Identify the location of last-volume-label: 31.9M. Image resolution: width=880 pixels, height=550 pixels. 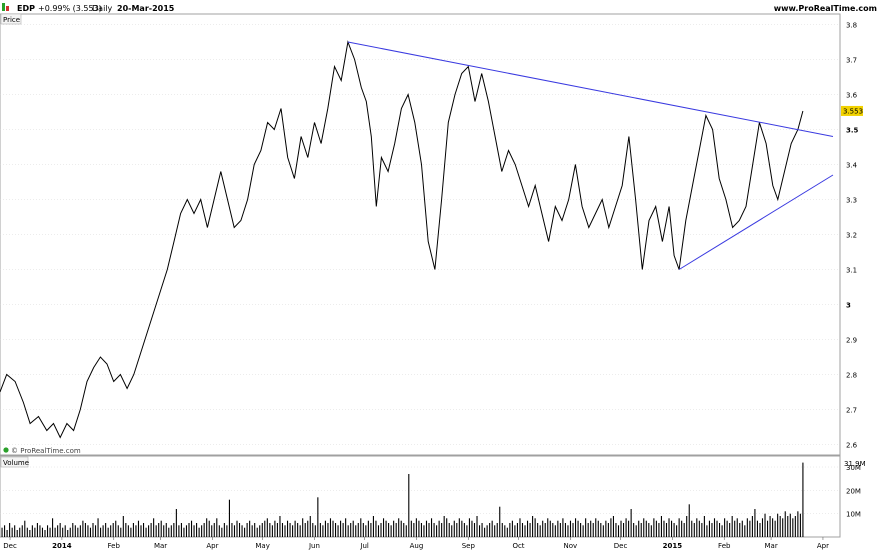
(855, 464).